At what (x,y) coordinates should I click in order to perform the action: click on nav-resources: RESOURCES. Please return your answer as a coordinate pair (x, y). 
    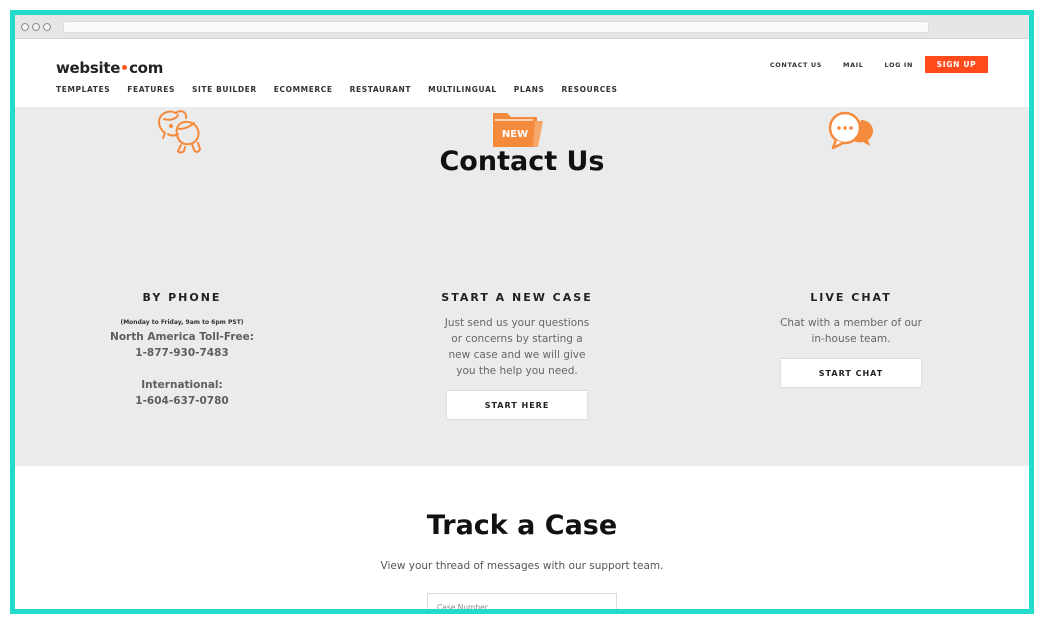
    Looking at the image, I should click on (590, 89).